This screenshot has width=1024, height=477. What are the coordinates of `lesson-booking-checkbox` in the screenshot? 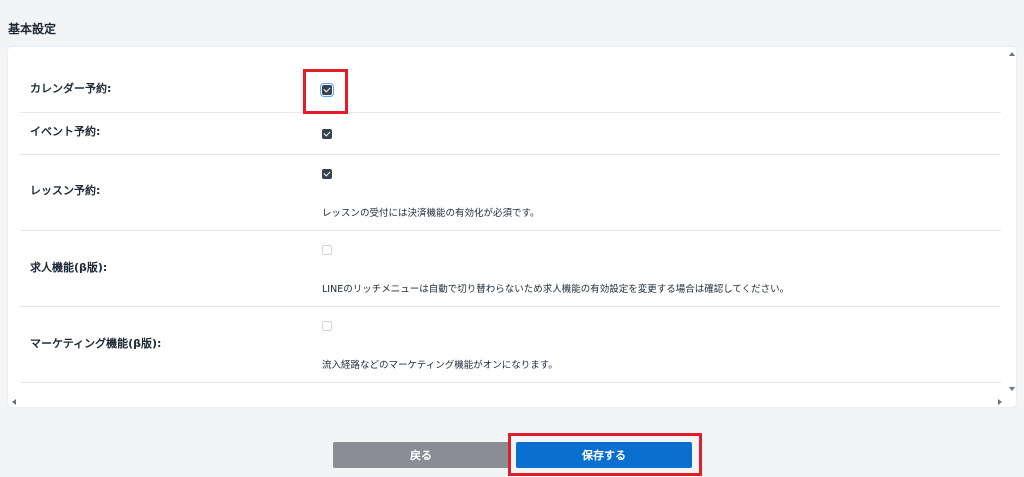 It's located at (327, 174).